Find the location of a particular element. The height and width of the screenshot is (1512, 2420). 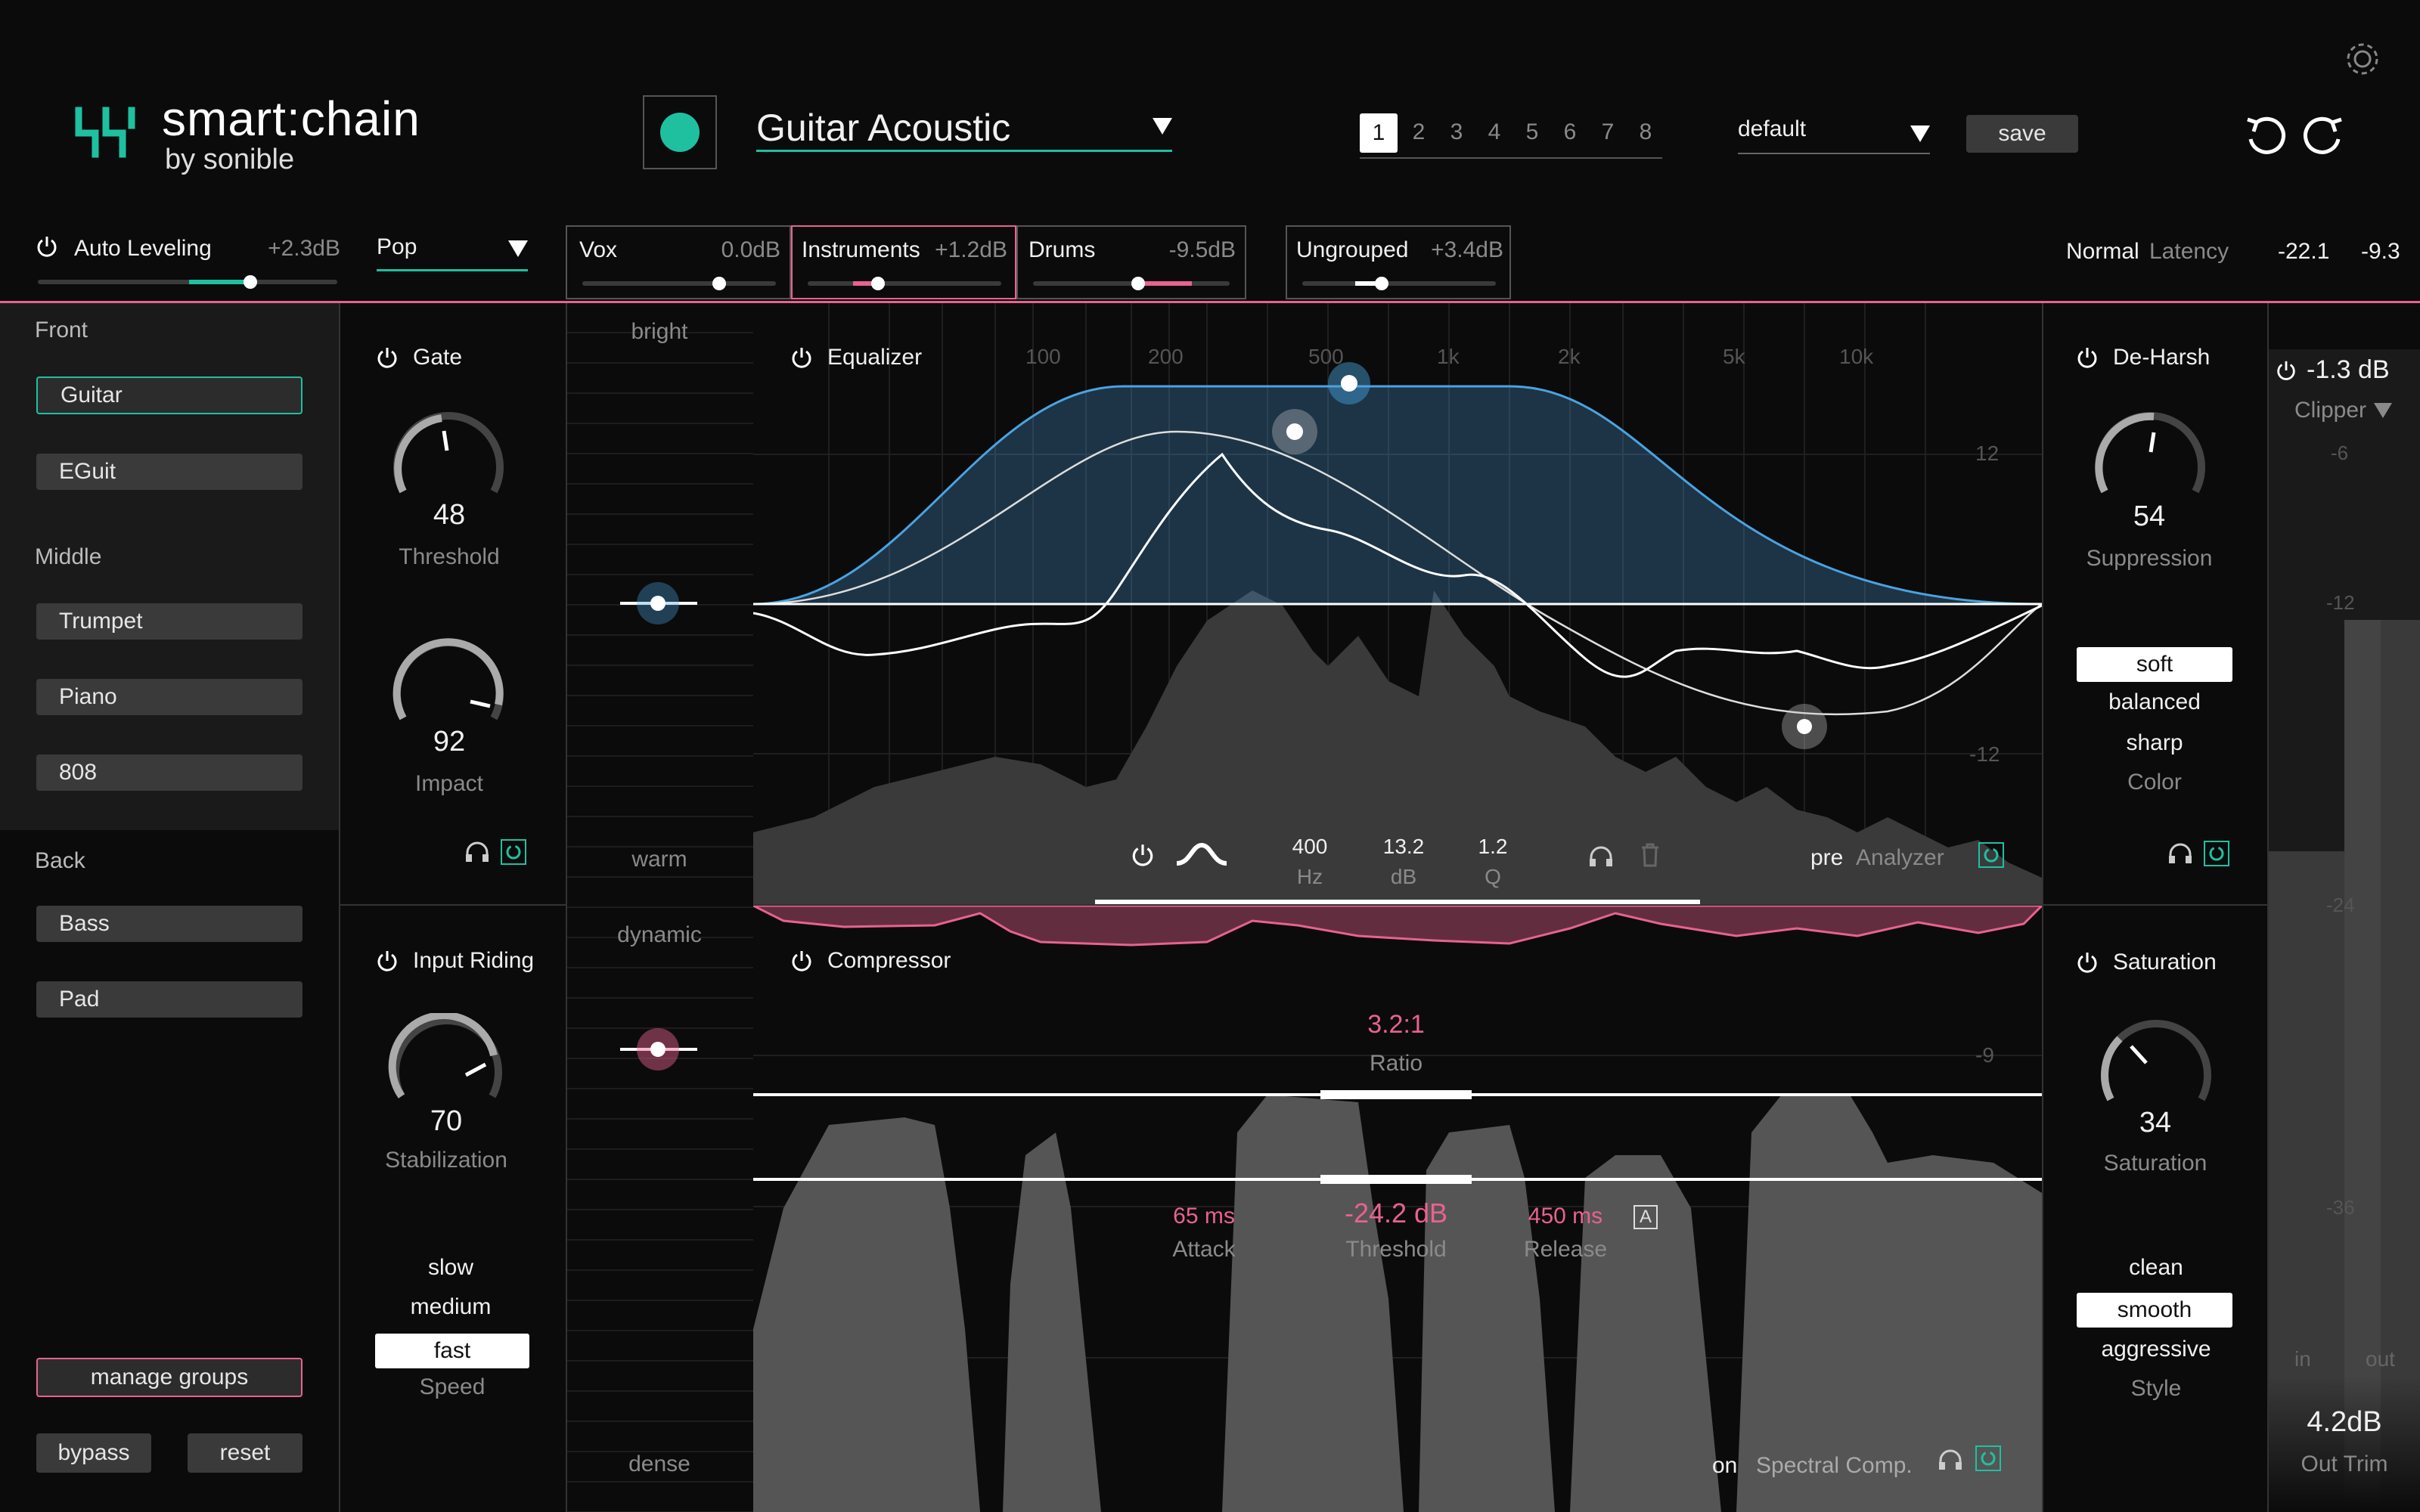

eq-band-q: 1.2 is located at coordinates (1493, 847).